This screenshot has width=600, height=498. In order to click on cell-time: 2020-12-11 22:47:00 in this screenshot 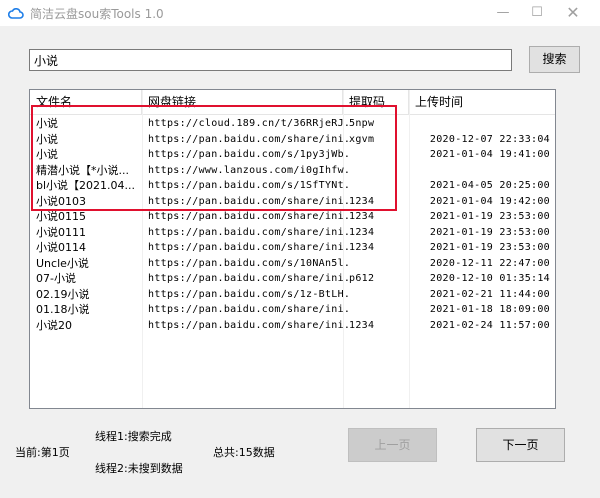, I will do `click(489, 263)`.